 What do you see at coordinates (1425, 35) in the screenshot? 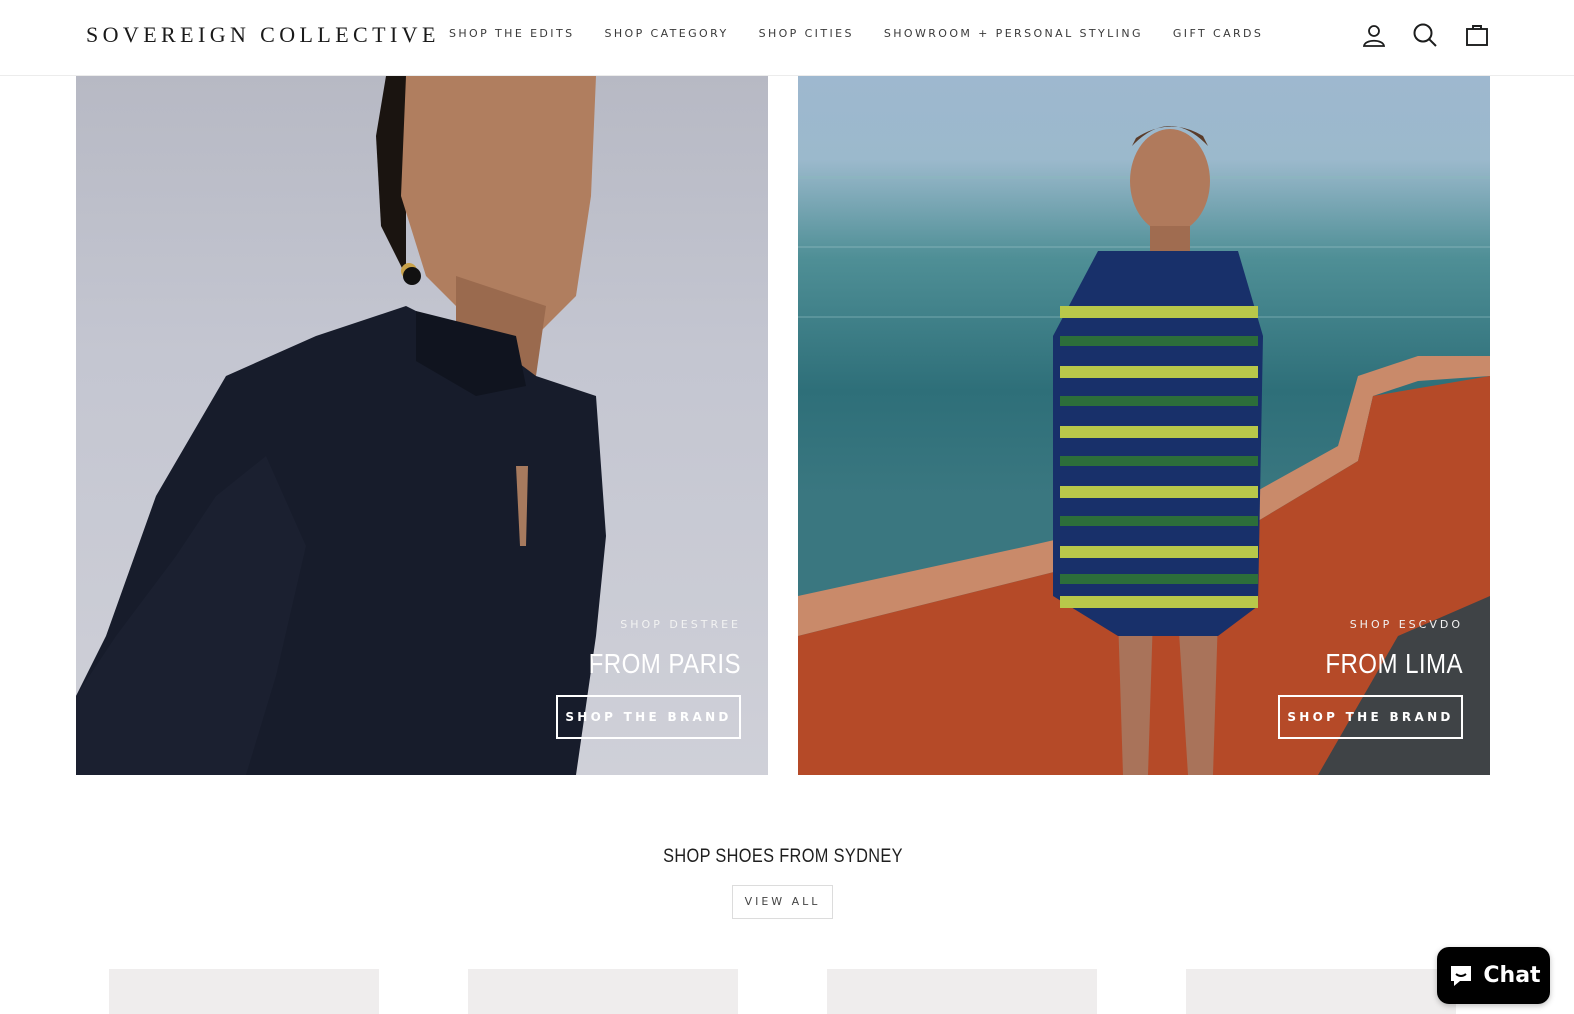
I see `search-icon` at bounding box center [1425, 35].